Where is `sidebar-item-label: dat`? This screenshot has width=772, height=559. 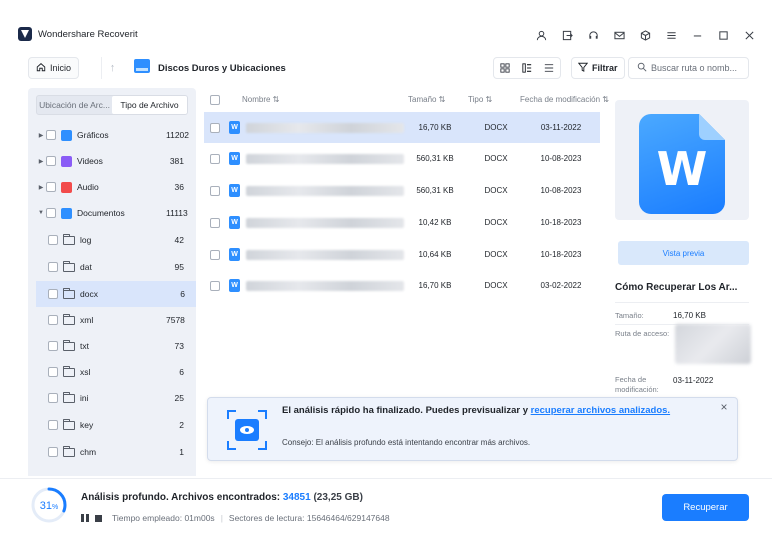
sidebar-item-label: dat is located at coordinates (86, 267).